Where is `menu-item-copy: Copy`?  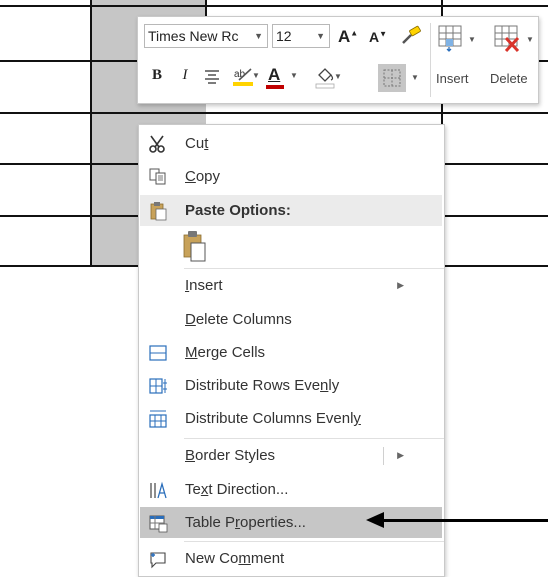 menu-item-copy: Copy is located at coordinates (291, 176).